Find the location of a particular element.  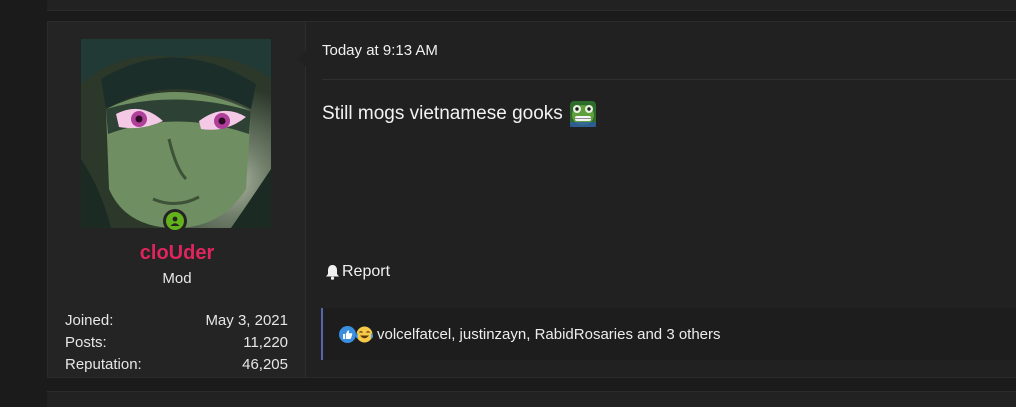

stat-label: Reputation: is located at coordinates (103, 364).